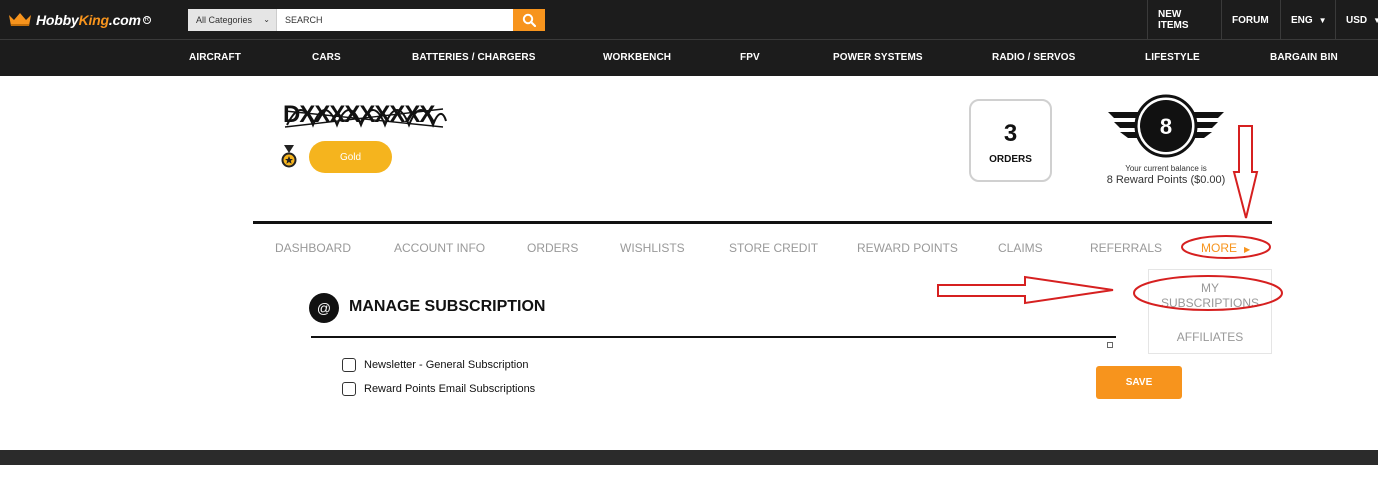 The width and height of the screenshot is (1378, 492). Describe the element at coordinates (289, 156) in the screenshot. I see `medal-icon` at that location.